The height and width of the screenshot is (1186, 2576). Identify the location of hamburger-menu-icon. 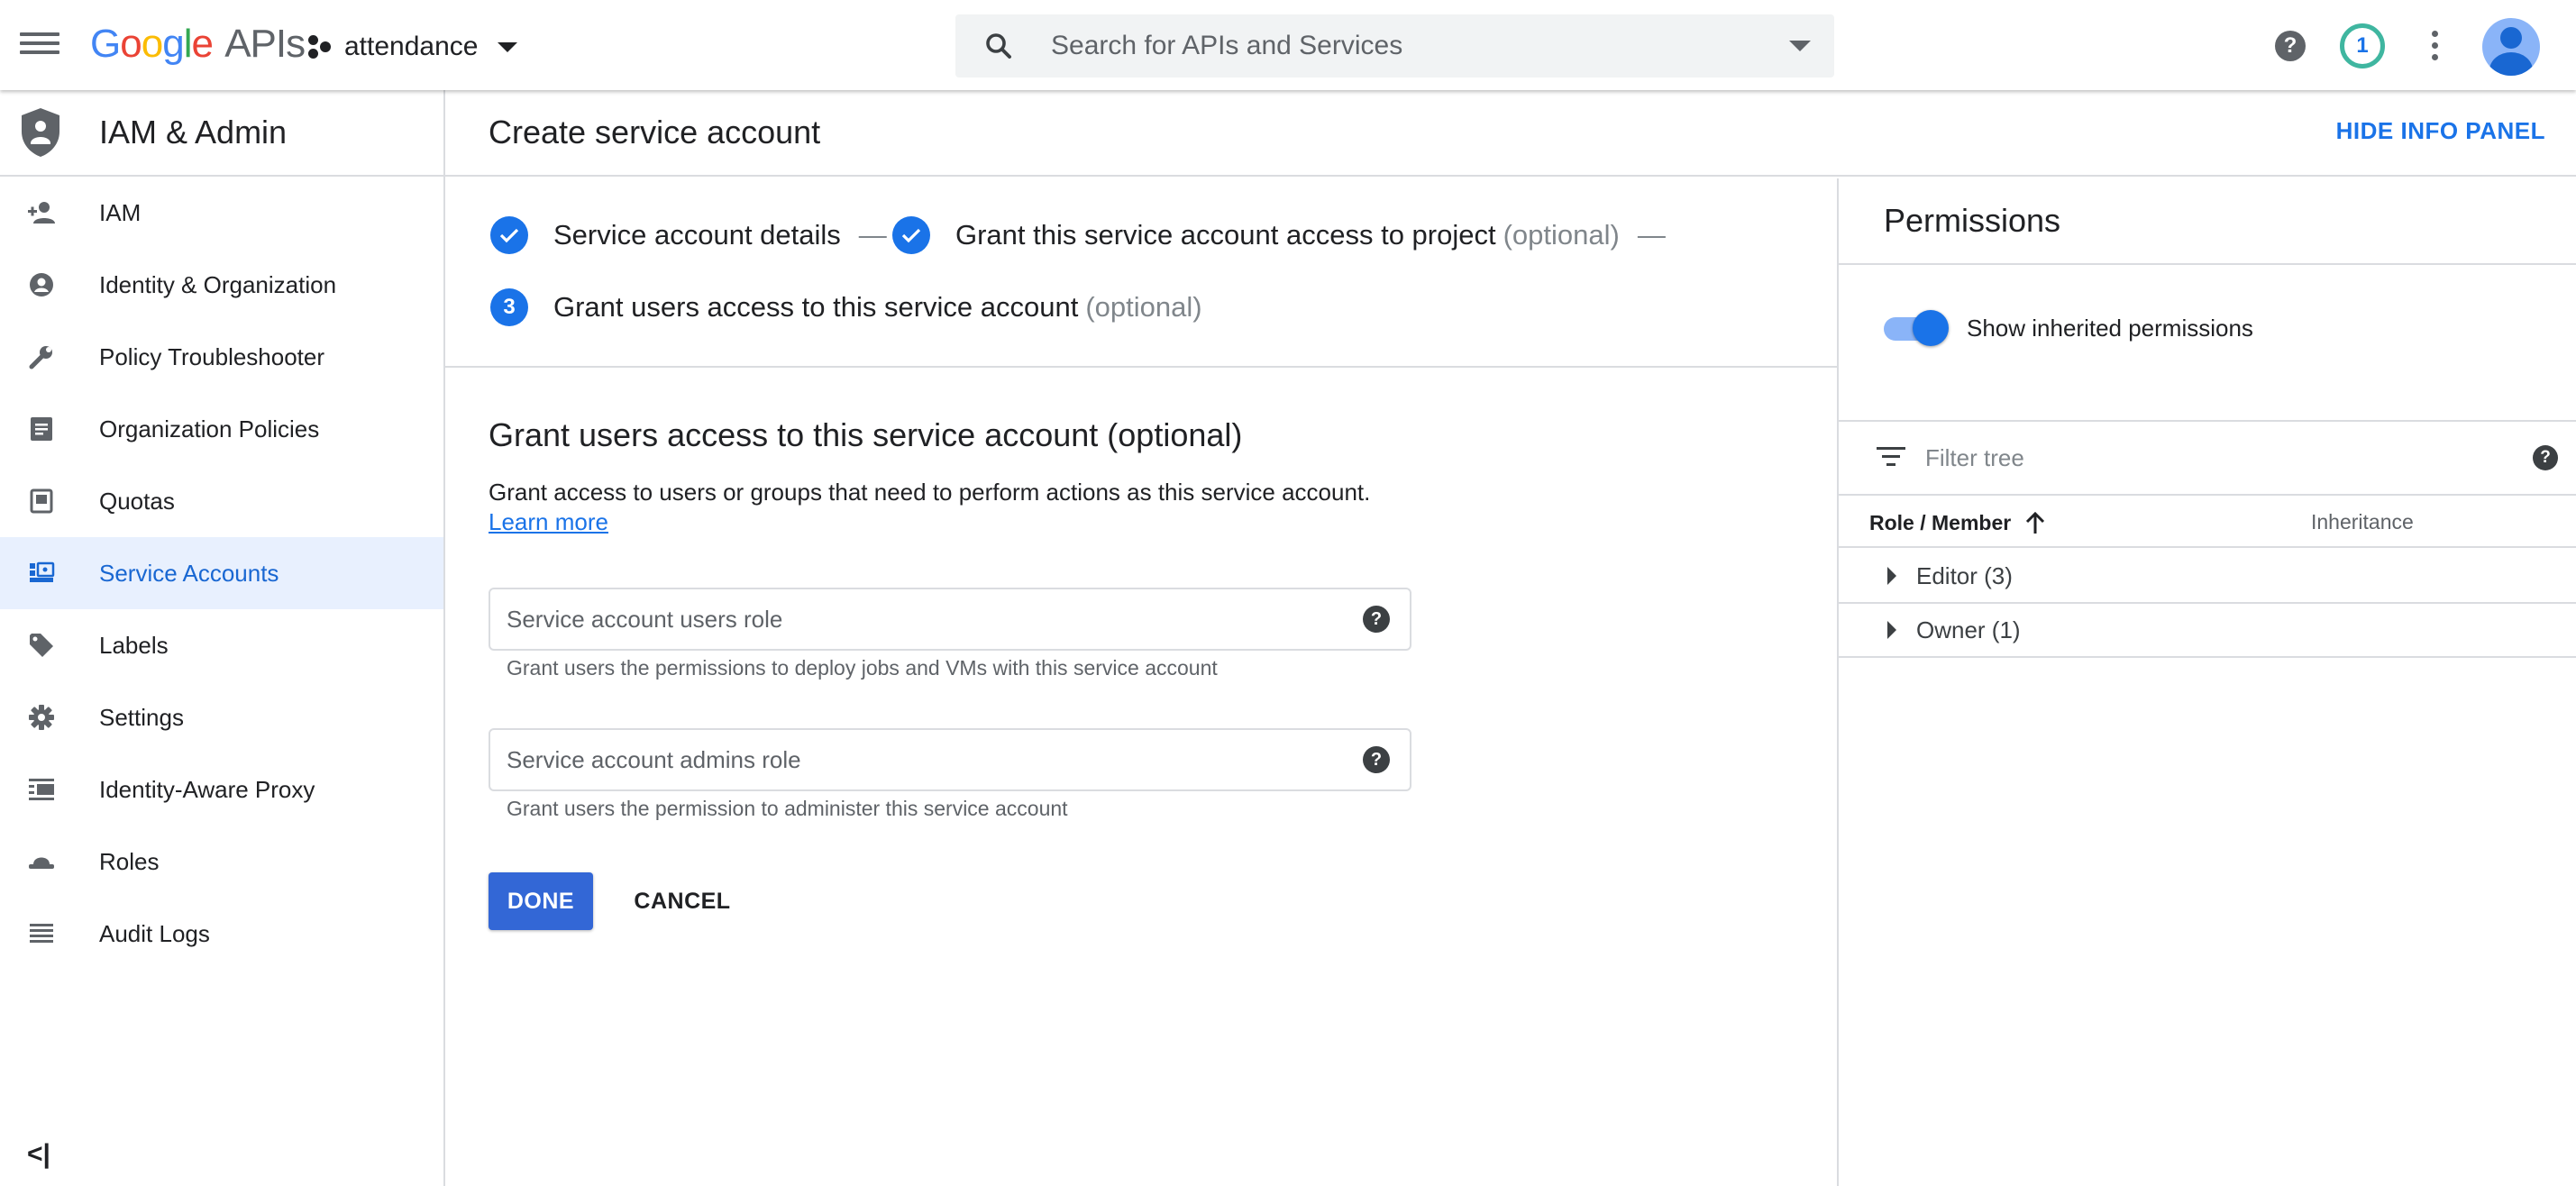
(39, 45).